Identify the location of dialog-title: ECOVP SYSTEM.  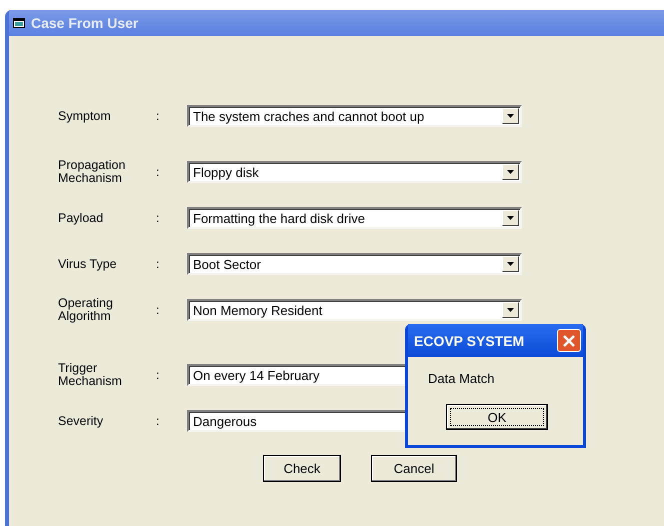
(469, 340).